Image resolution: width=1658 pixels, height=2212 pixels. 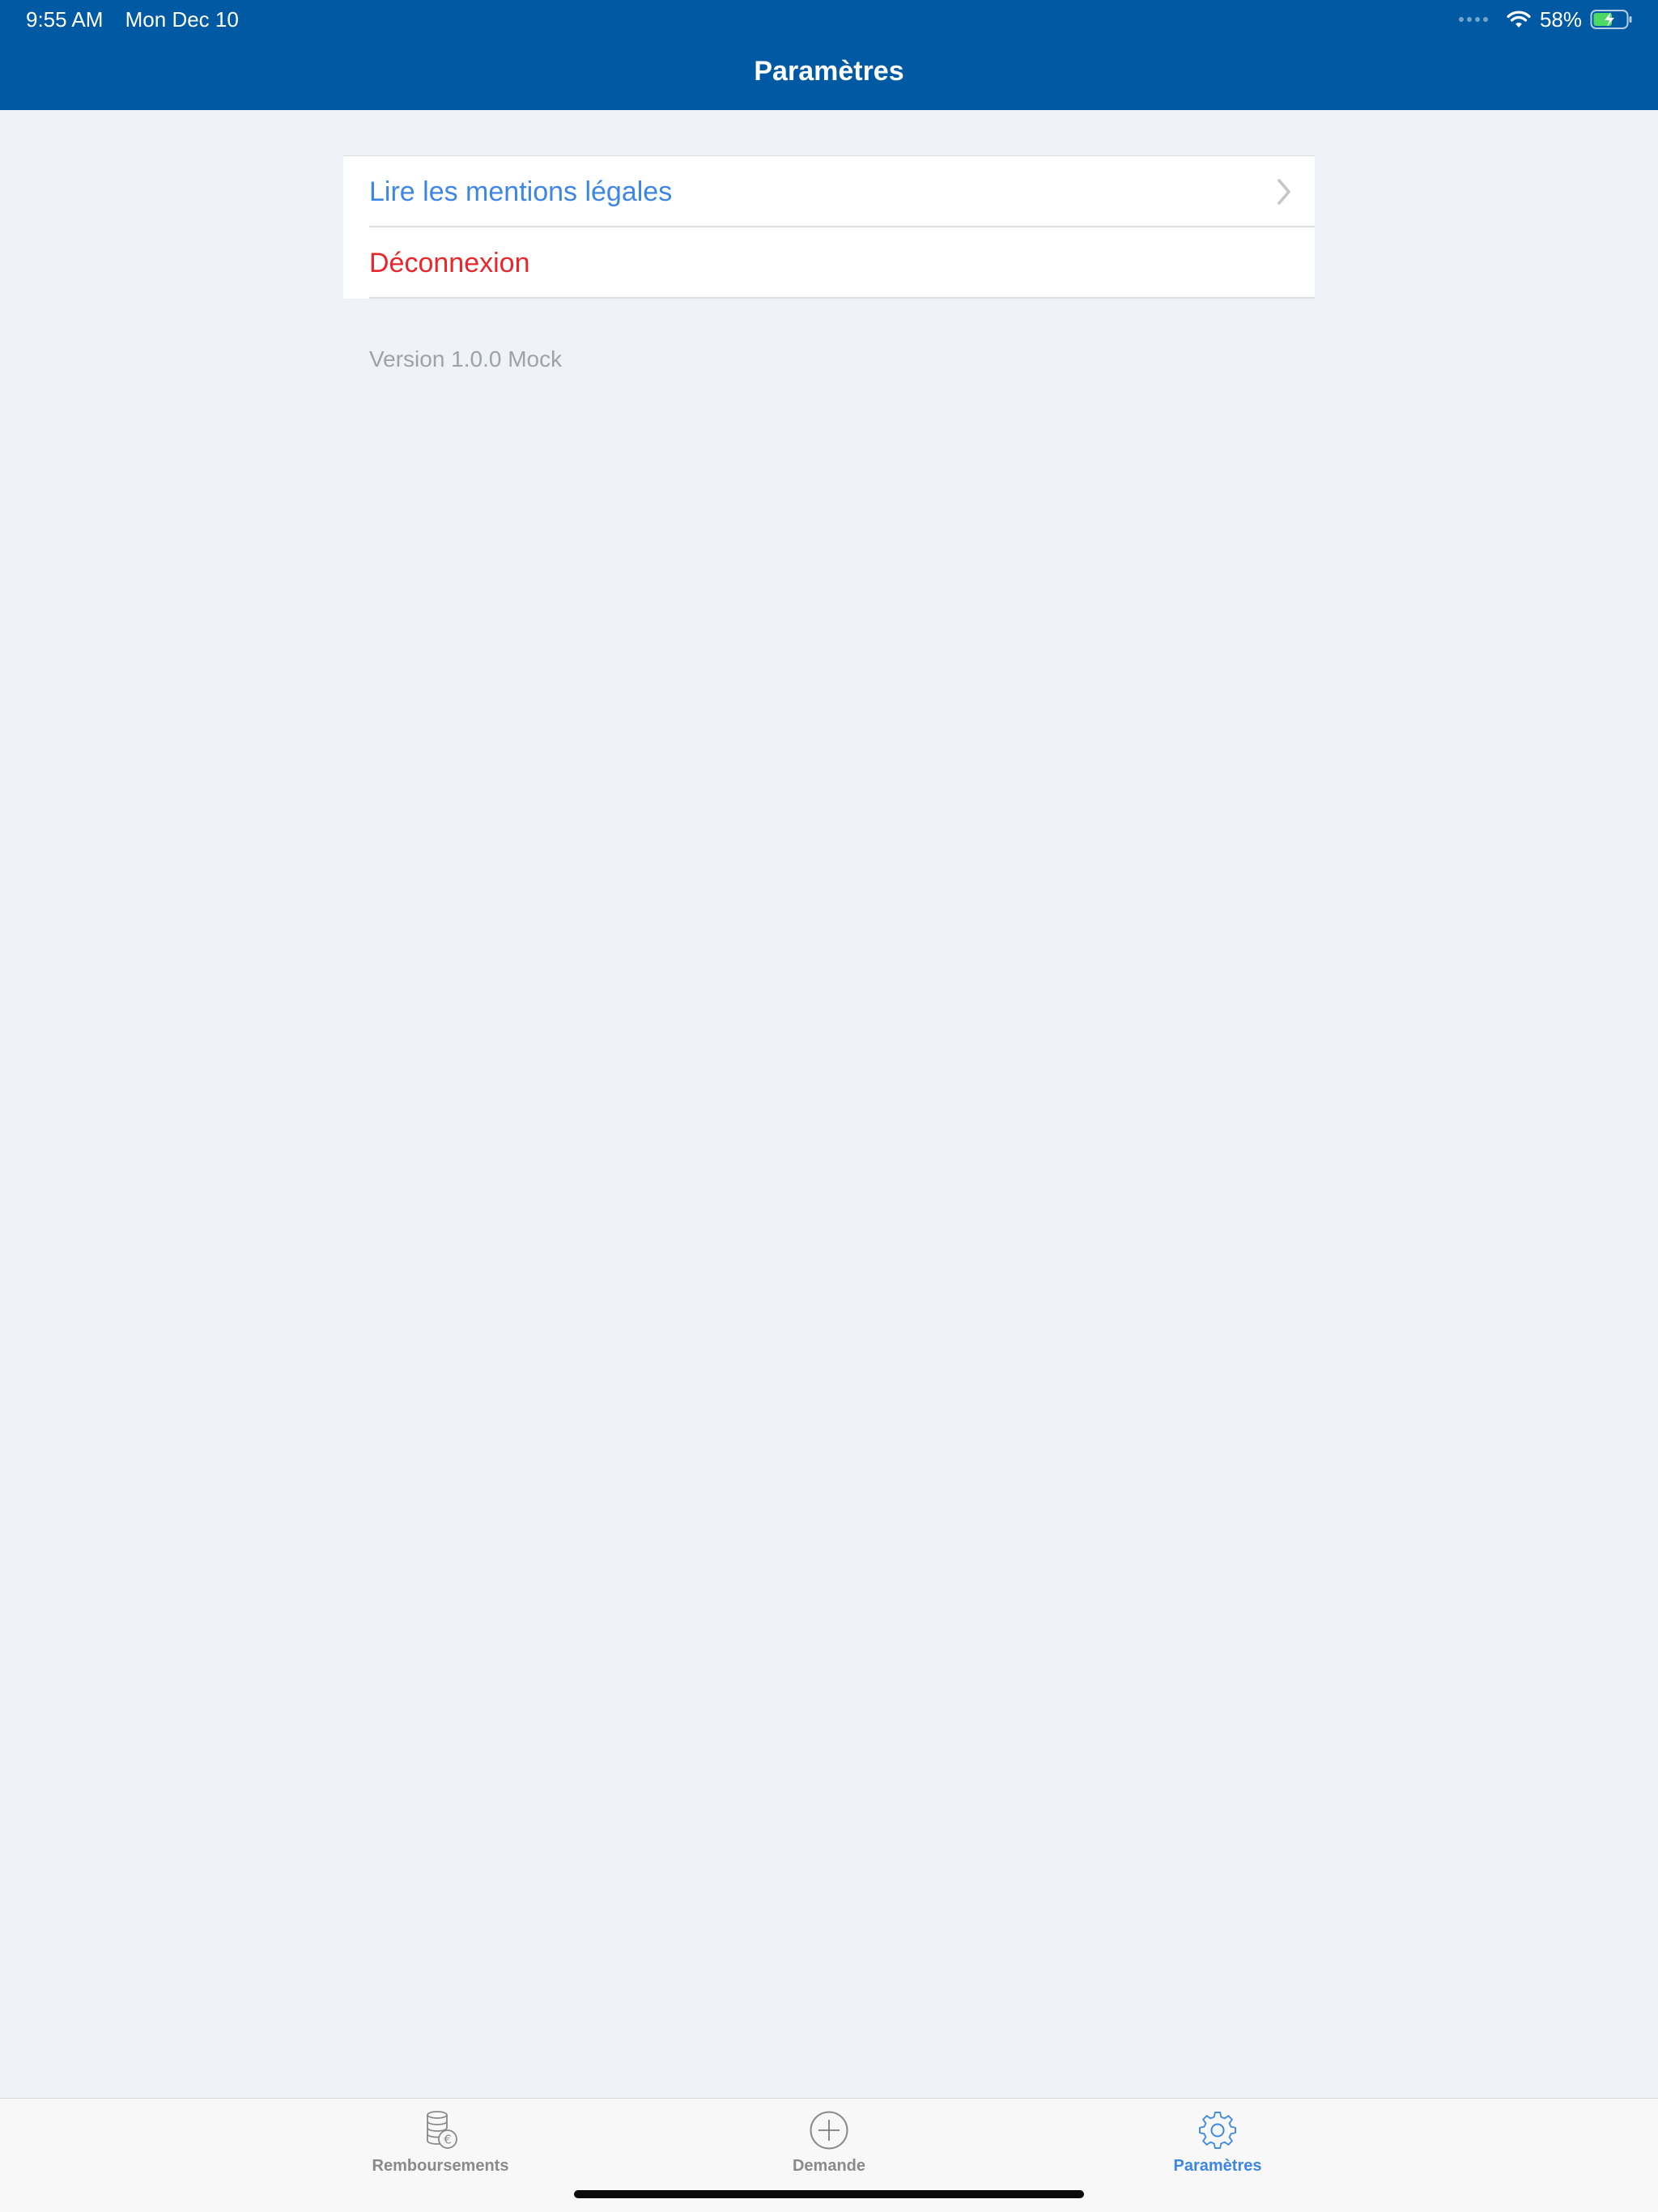 I want to click on tab-parametres: Paramètres, so click(x=1217, y=2150).